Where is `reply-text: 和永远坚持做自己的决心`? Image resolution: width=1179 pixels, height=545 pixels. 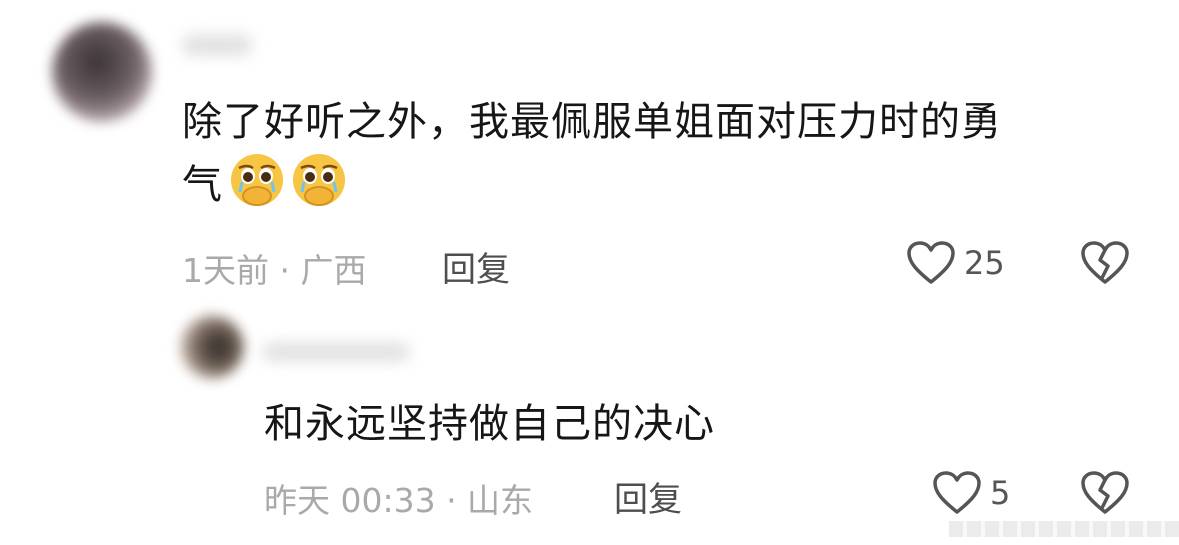 reply-text: 和永远坚持做自己的决心 is located at coordinates (489, 424).